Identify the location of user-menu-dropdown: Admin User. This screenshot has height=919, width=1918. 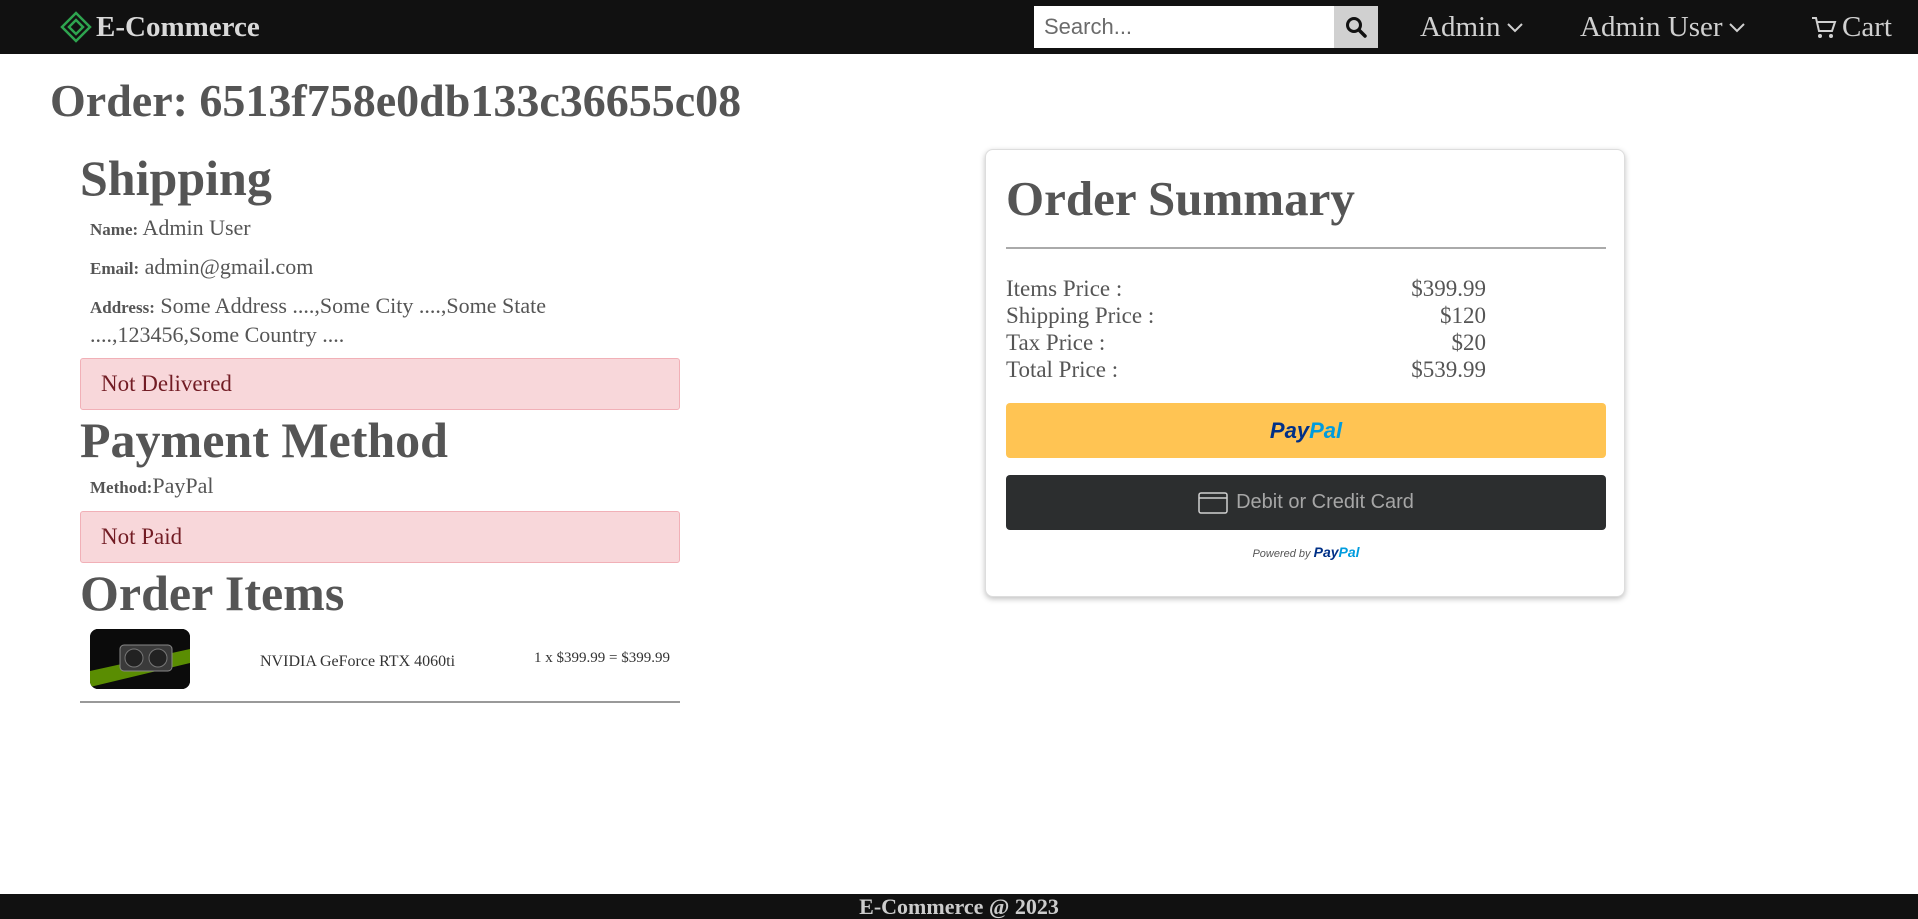
(1663, 27).